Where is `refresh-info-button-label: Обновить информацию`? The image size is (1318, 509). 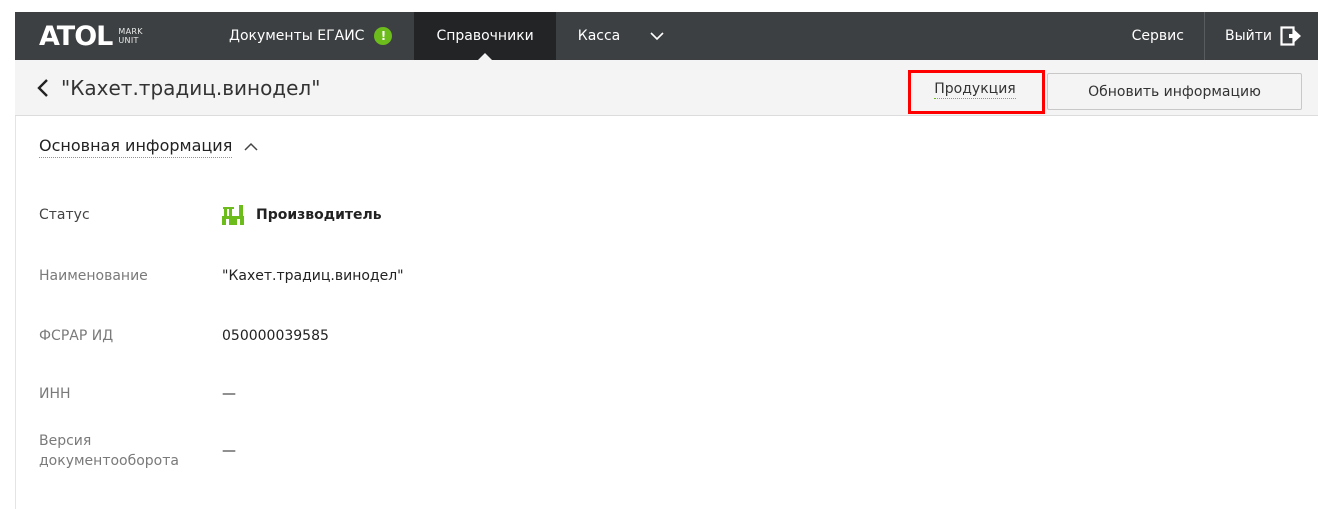 refresh-info-button-label: Обновить информацию is located at coordinates (1174, 91).